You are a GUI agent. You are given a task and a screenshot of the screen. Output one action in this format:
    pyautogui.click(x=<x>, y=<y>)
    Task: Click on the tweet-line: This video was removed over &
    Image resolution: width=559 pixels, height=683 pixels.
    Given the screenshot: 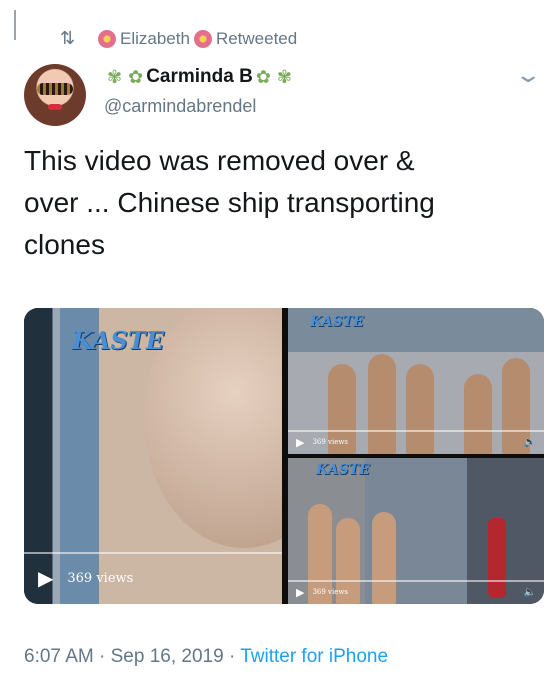 What is the action you would take?
    pyautogui.click(x=219, y=160)
    